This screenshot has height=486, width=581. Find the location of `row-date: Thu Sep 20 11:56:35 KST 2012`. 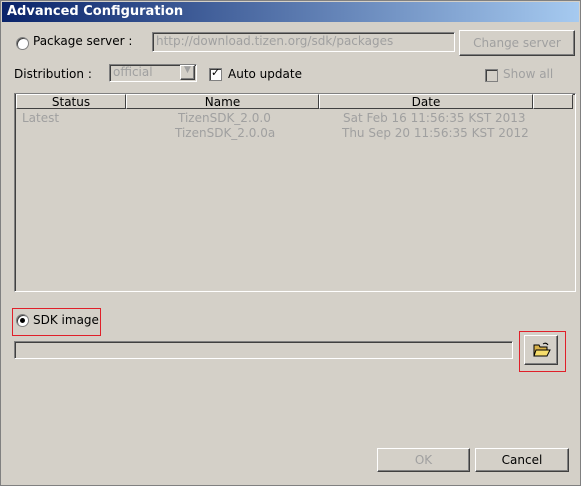

row-date: Thu Sep 20 11:56:35 KST 2012 is located at coordinates (435, 133).